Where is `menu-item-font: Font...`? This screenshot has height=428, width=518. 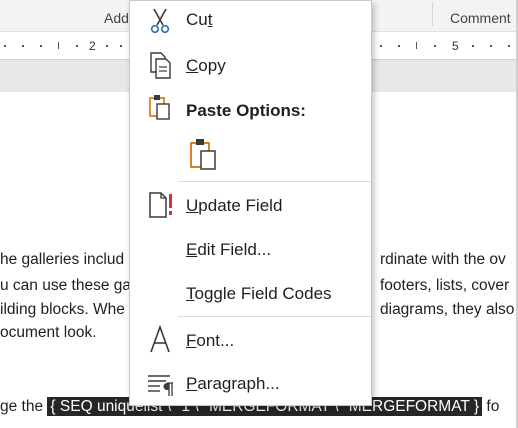
menu-item-font: Font... is located at coordinates (250, 340).